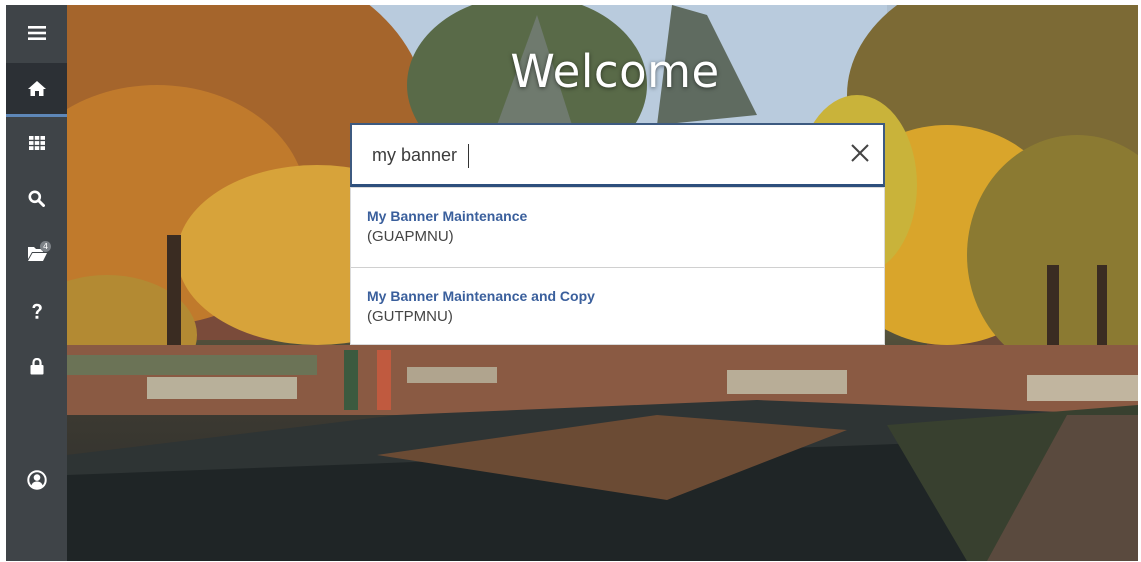  I want to click on search-input, so click(592, 155).